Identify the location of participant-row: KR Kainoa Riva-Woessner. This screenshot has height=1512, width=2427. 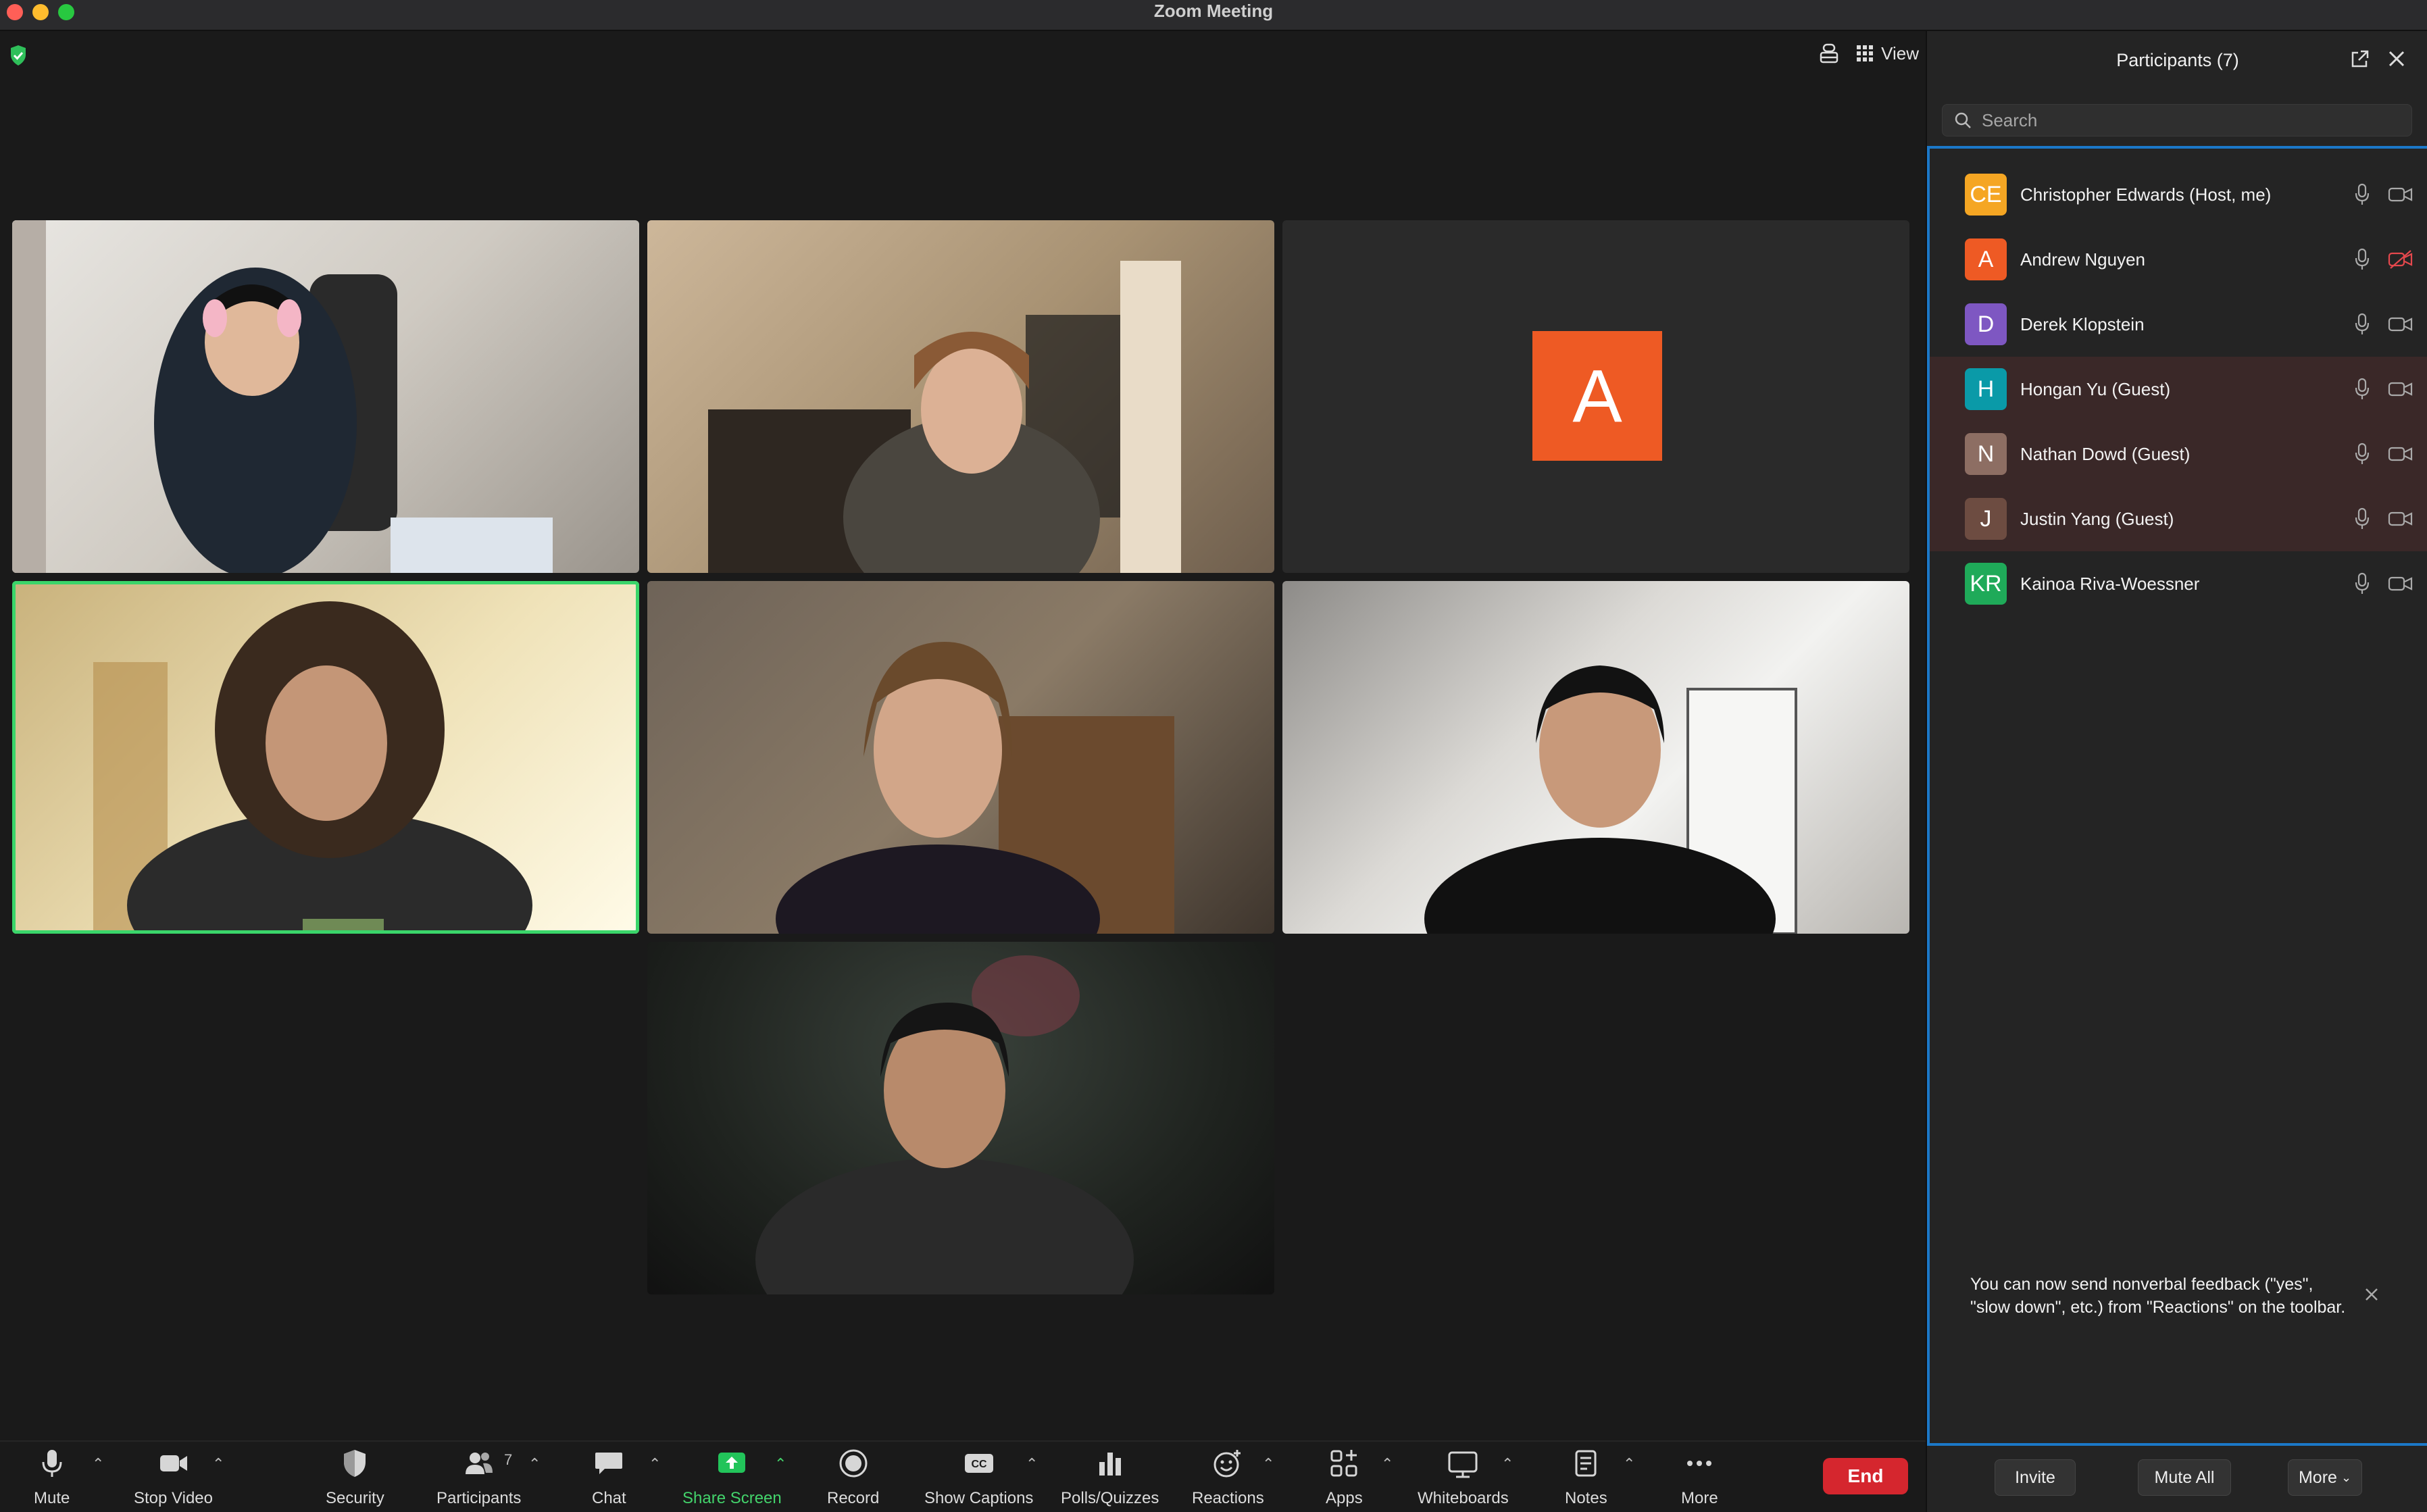
(2178, 583).